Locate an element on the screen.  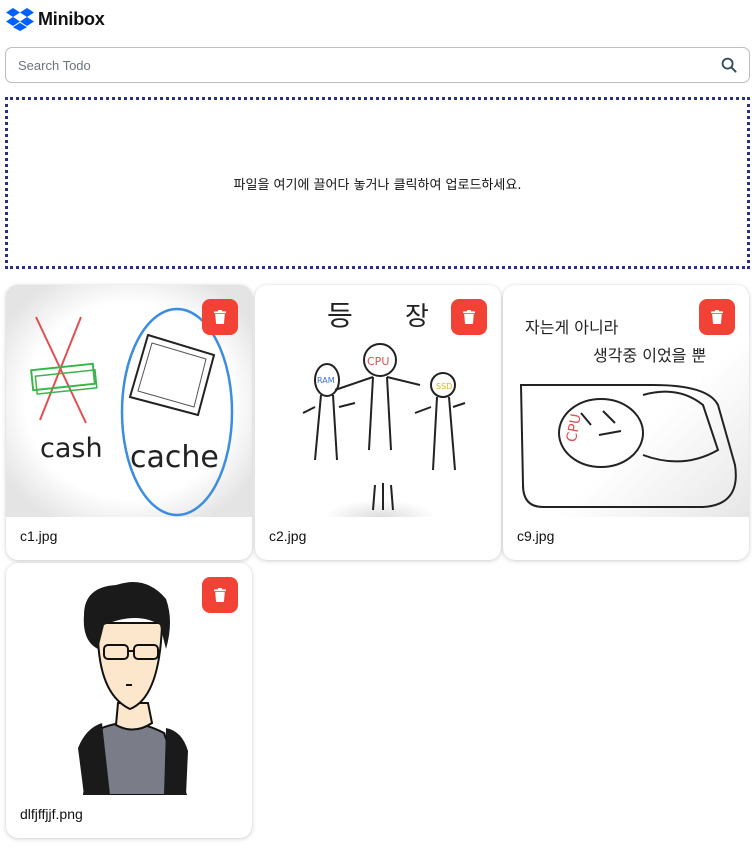
file-name: dlfjffjjf.png is located at coordinates (51, 814).